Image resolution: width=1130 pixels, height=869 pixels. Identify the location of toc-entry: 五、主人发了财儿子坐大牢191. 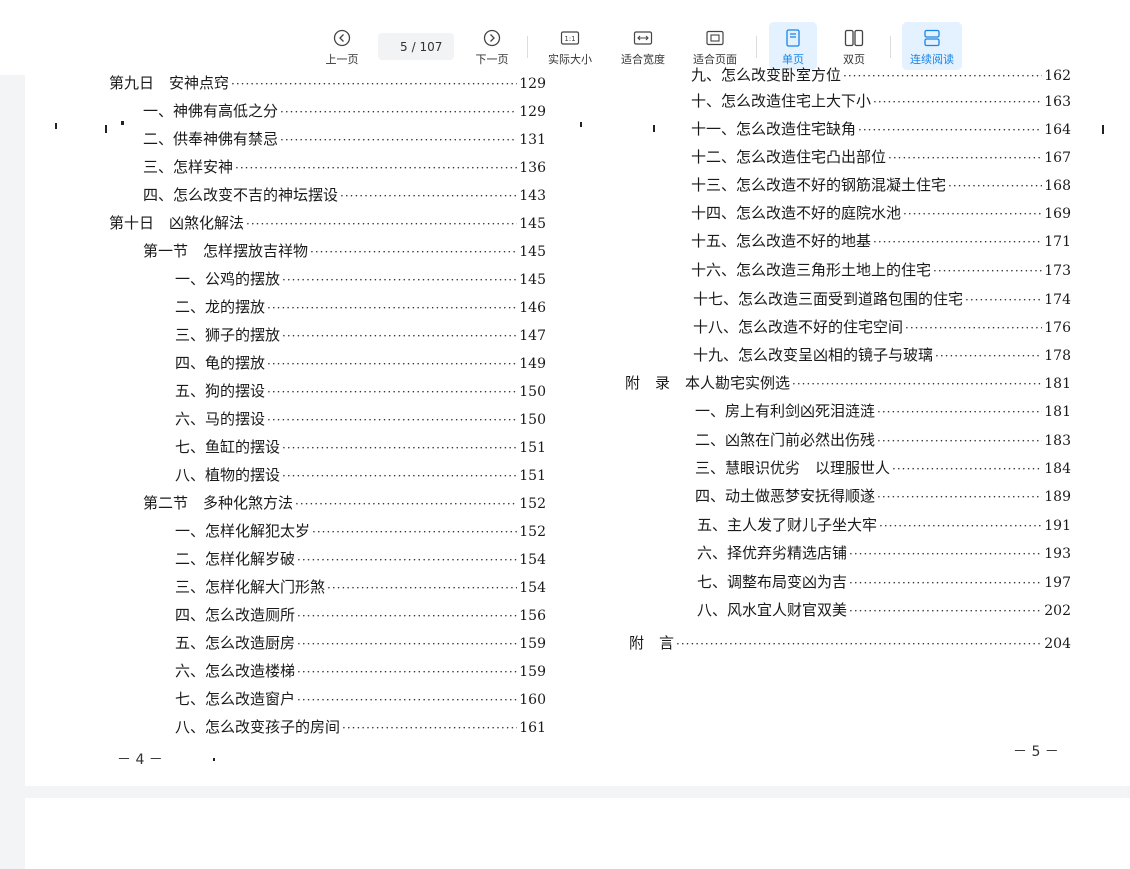
(884, 525).